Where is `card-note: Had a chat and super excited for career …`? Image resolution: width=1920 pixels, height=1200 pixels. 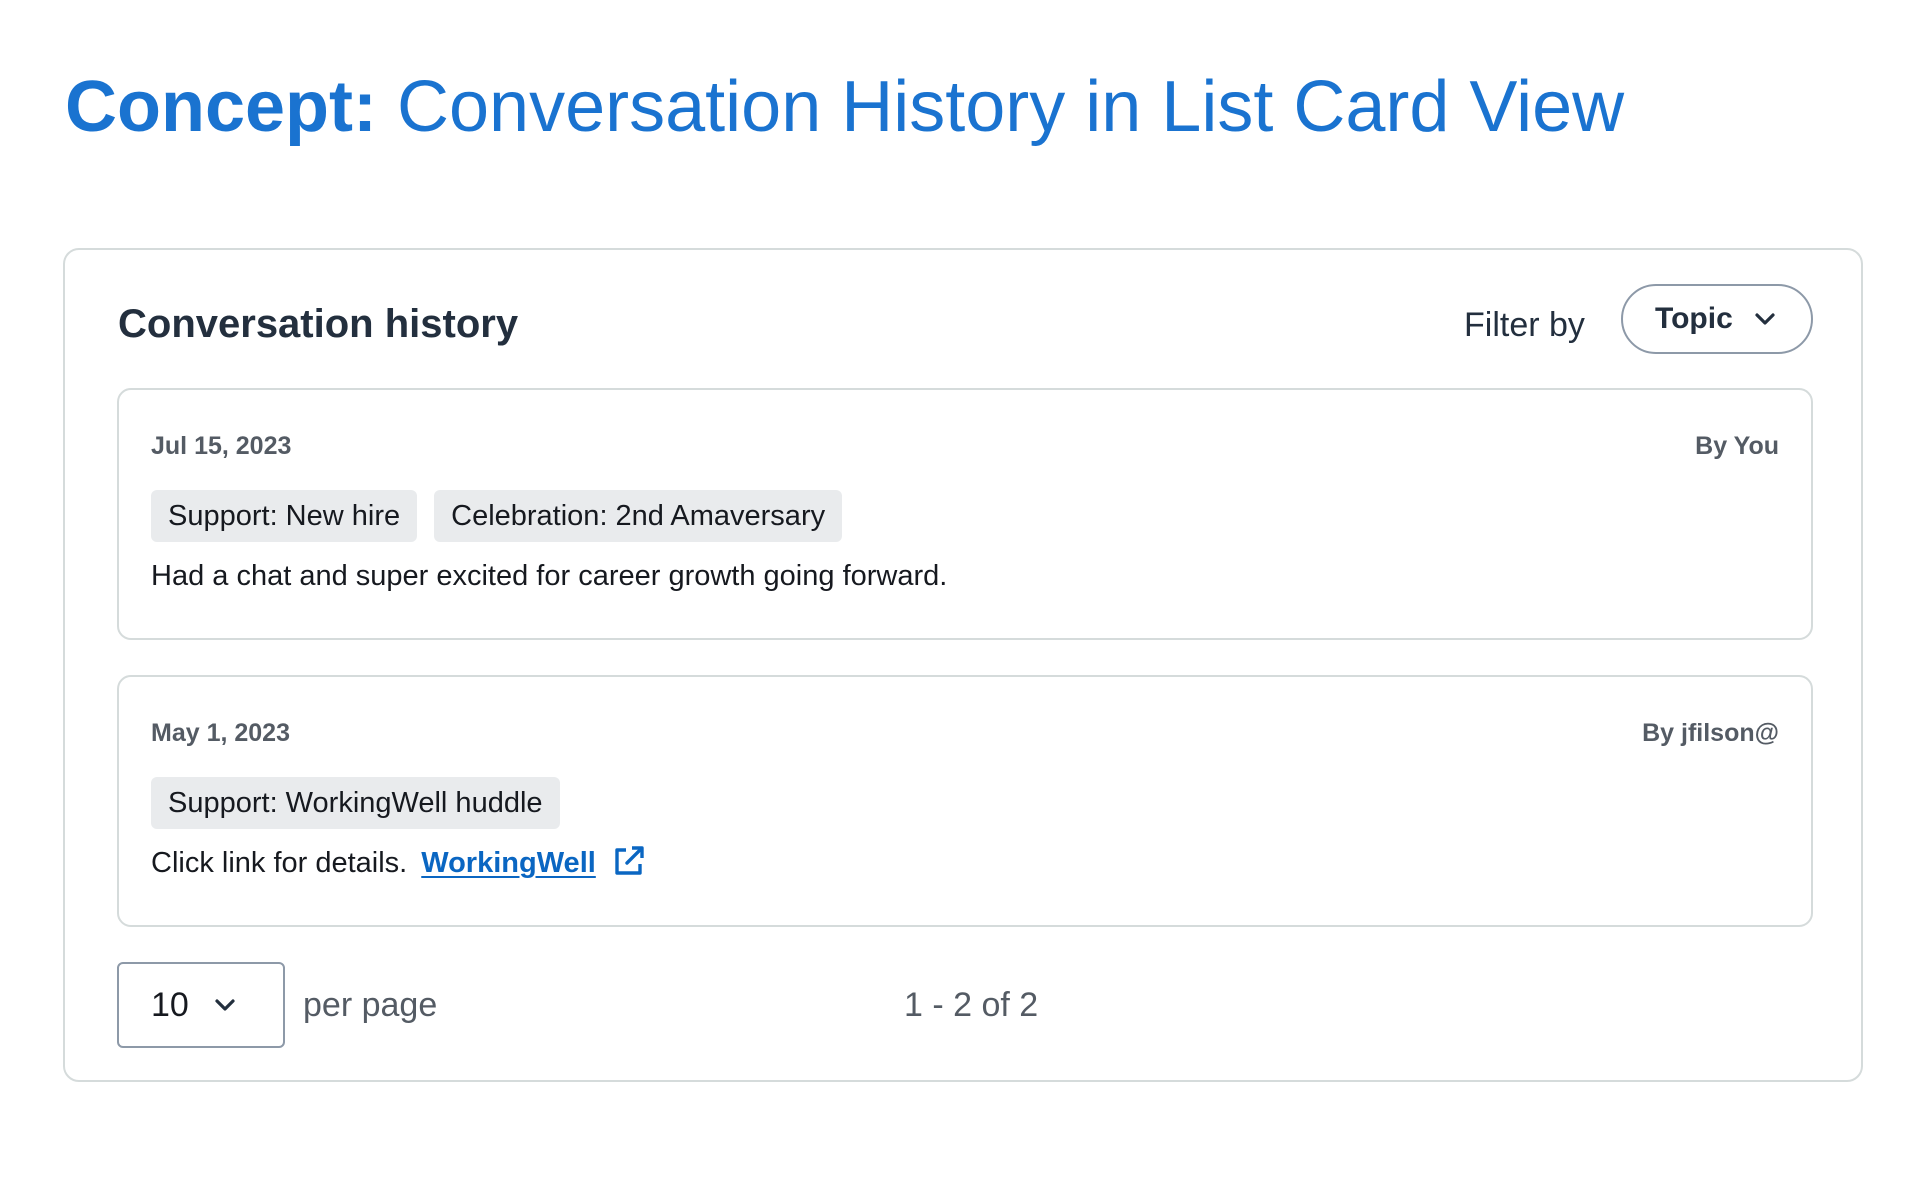
card-note: Had a chat and super excited for career … is located at coordinates (549, 576).